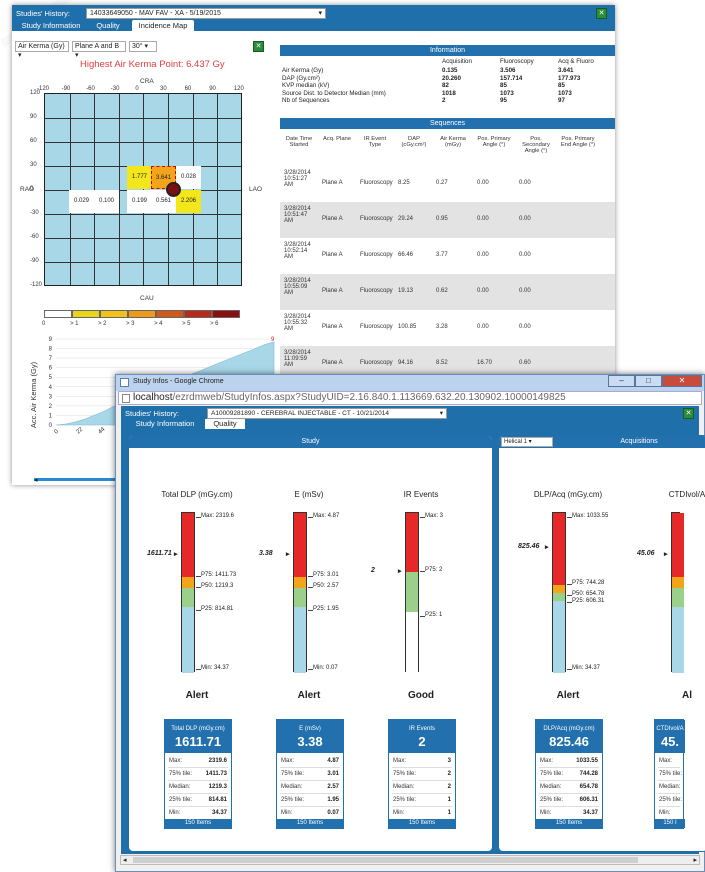 This screenshot has height=872, width=705. What do you see at coordinates (51, 378) in the screenshot?
I see `y-tick-label: 5` at bounding box center [51, 378].